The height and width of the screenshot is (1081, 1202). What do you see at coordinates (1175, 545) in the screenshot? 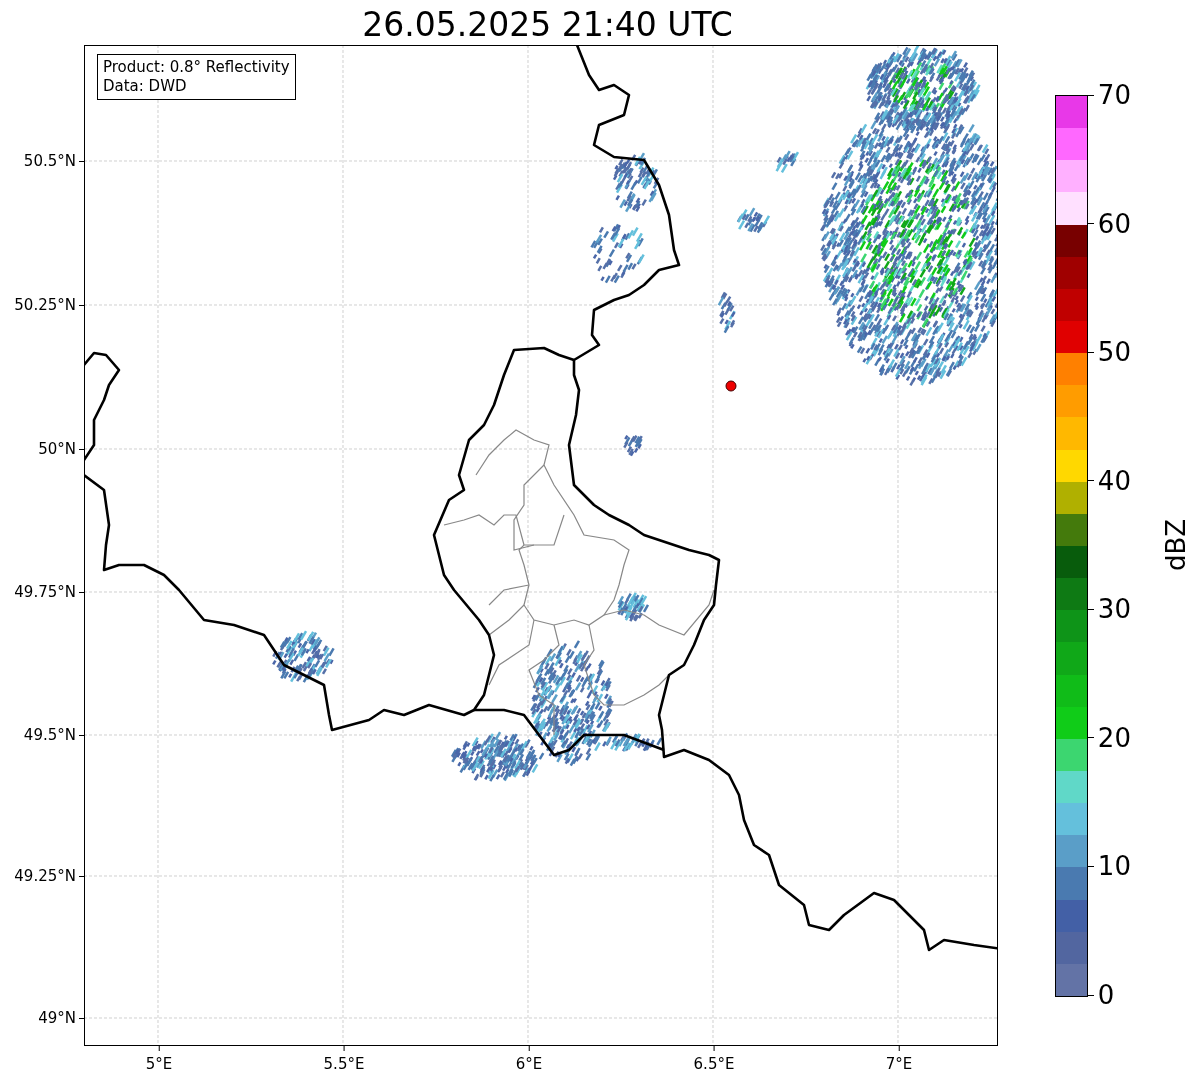
I see `scale-unit-label: dBZ` at bounding box center [1175, 545].